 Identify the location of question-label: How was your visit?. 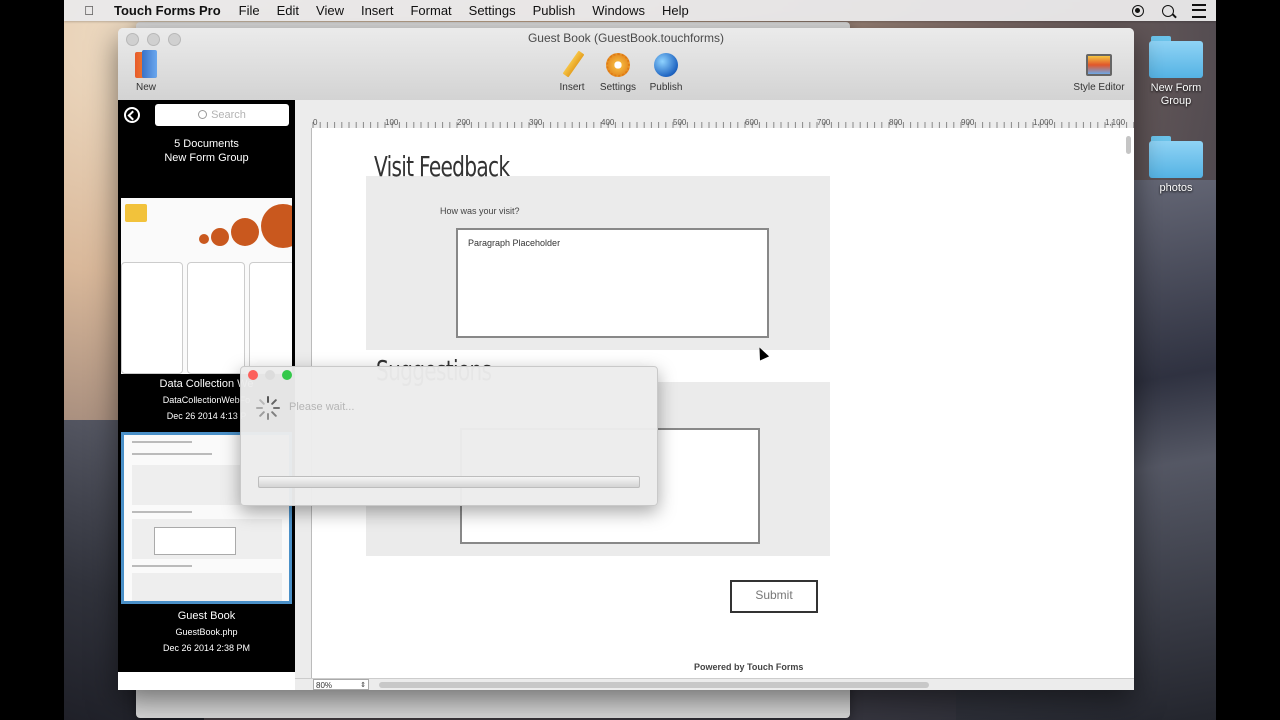
(480, 211).